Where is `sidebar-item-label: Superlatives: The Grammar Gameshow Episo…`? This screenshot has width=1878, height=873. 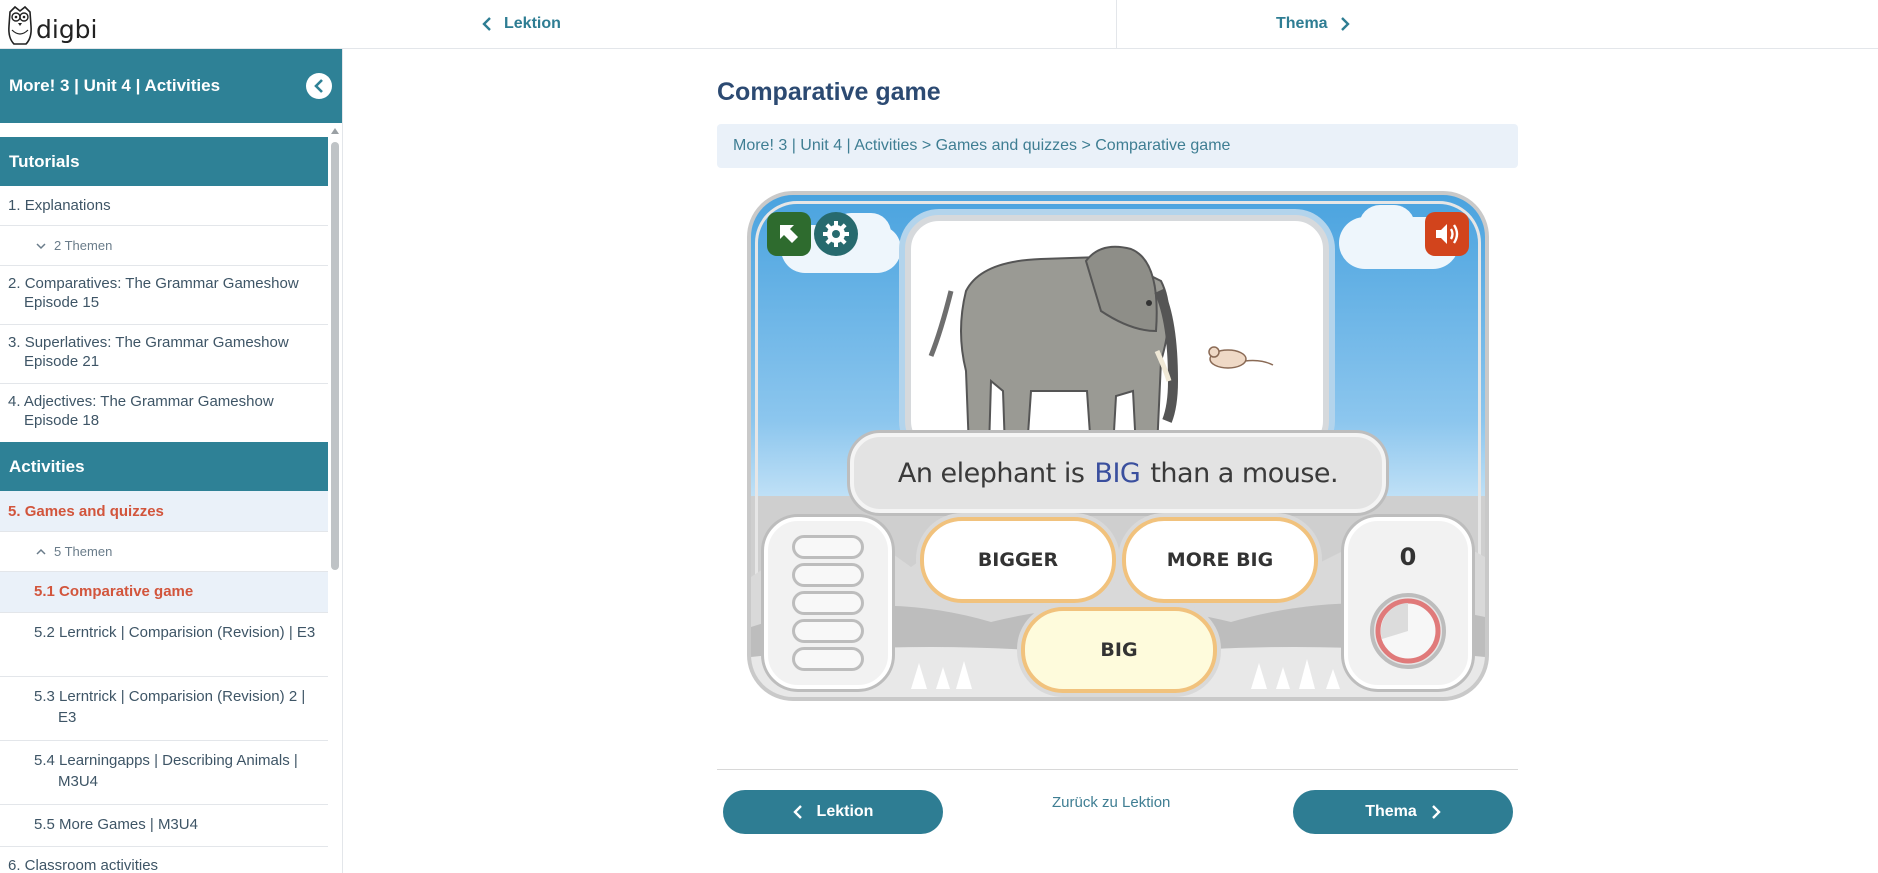
sidebar-item-label: Superlatives: The Grammar Gameshow Episo… is located at coordinates (156, 352).